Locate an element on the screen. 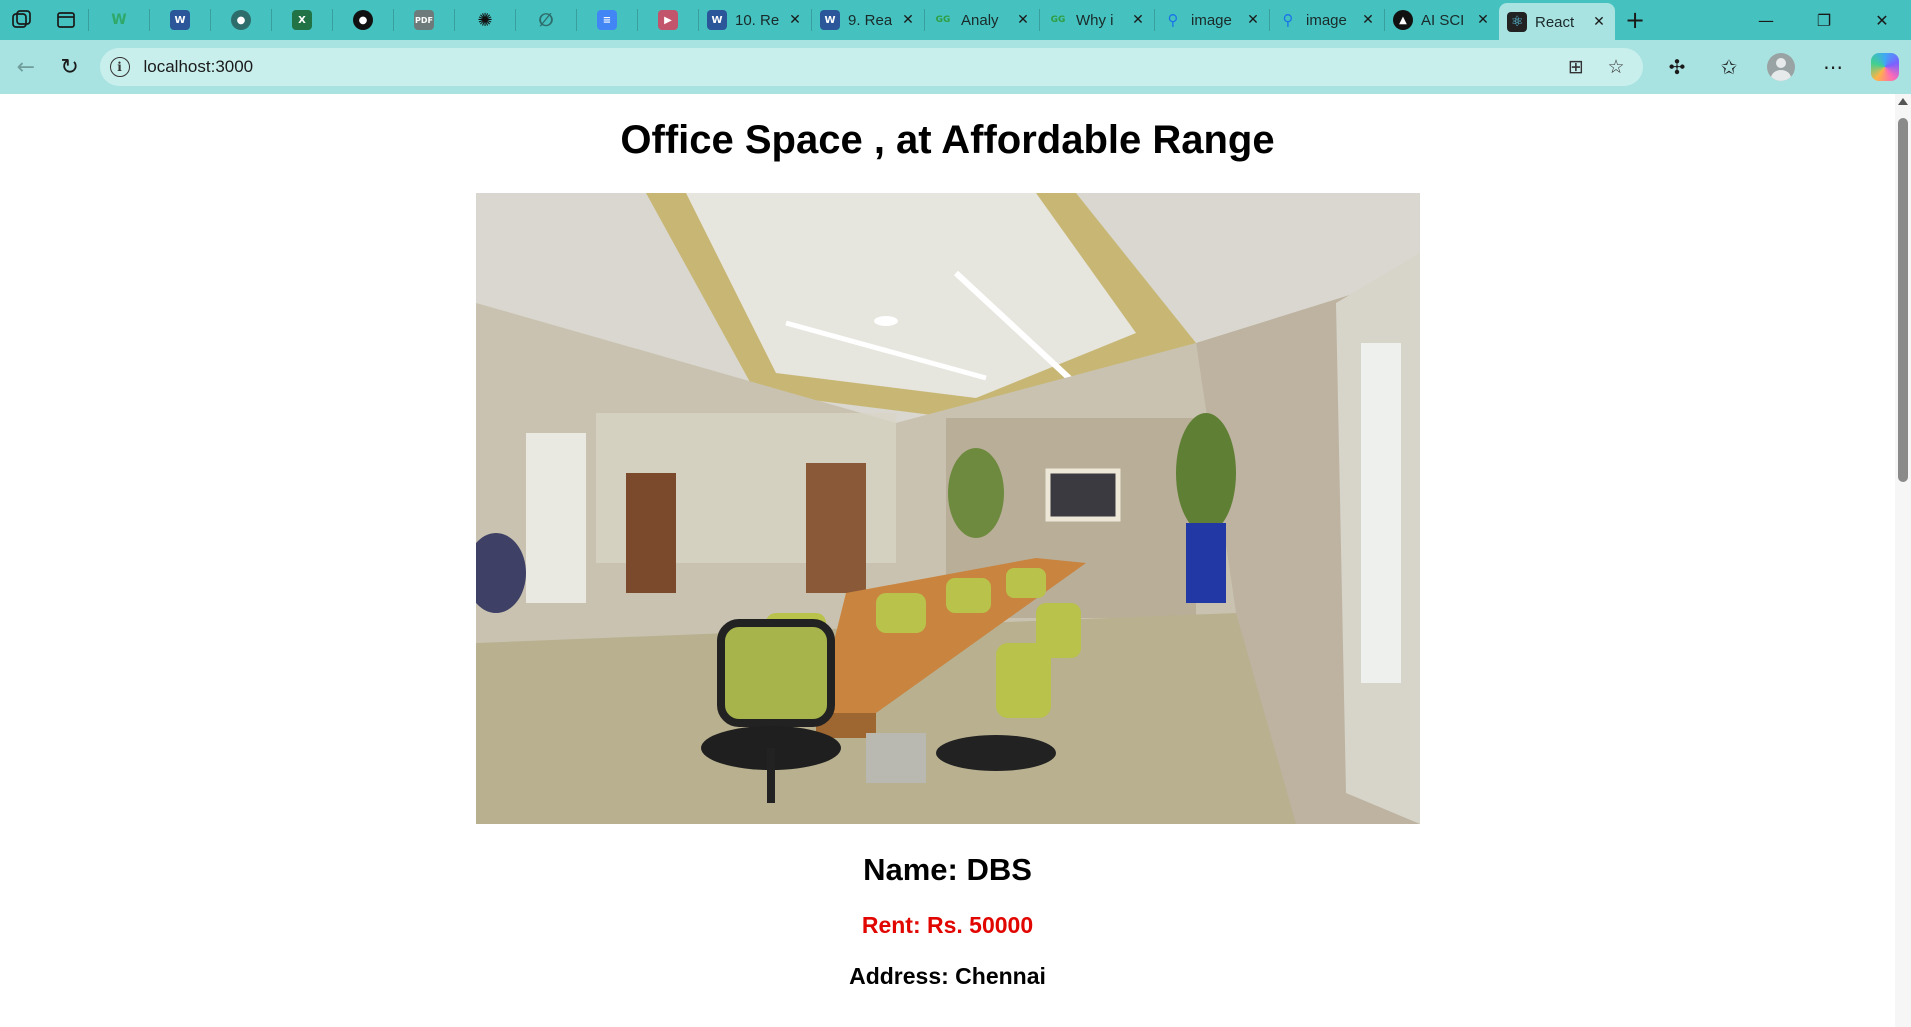 The image size is (1911, 1027). minimize-icon: — is located at coordinates (1766, 20).